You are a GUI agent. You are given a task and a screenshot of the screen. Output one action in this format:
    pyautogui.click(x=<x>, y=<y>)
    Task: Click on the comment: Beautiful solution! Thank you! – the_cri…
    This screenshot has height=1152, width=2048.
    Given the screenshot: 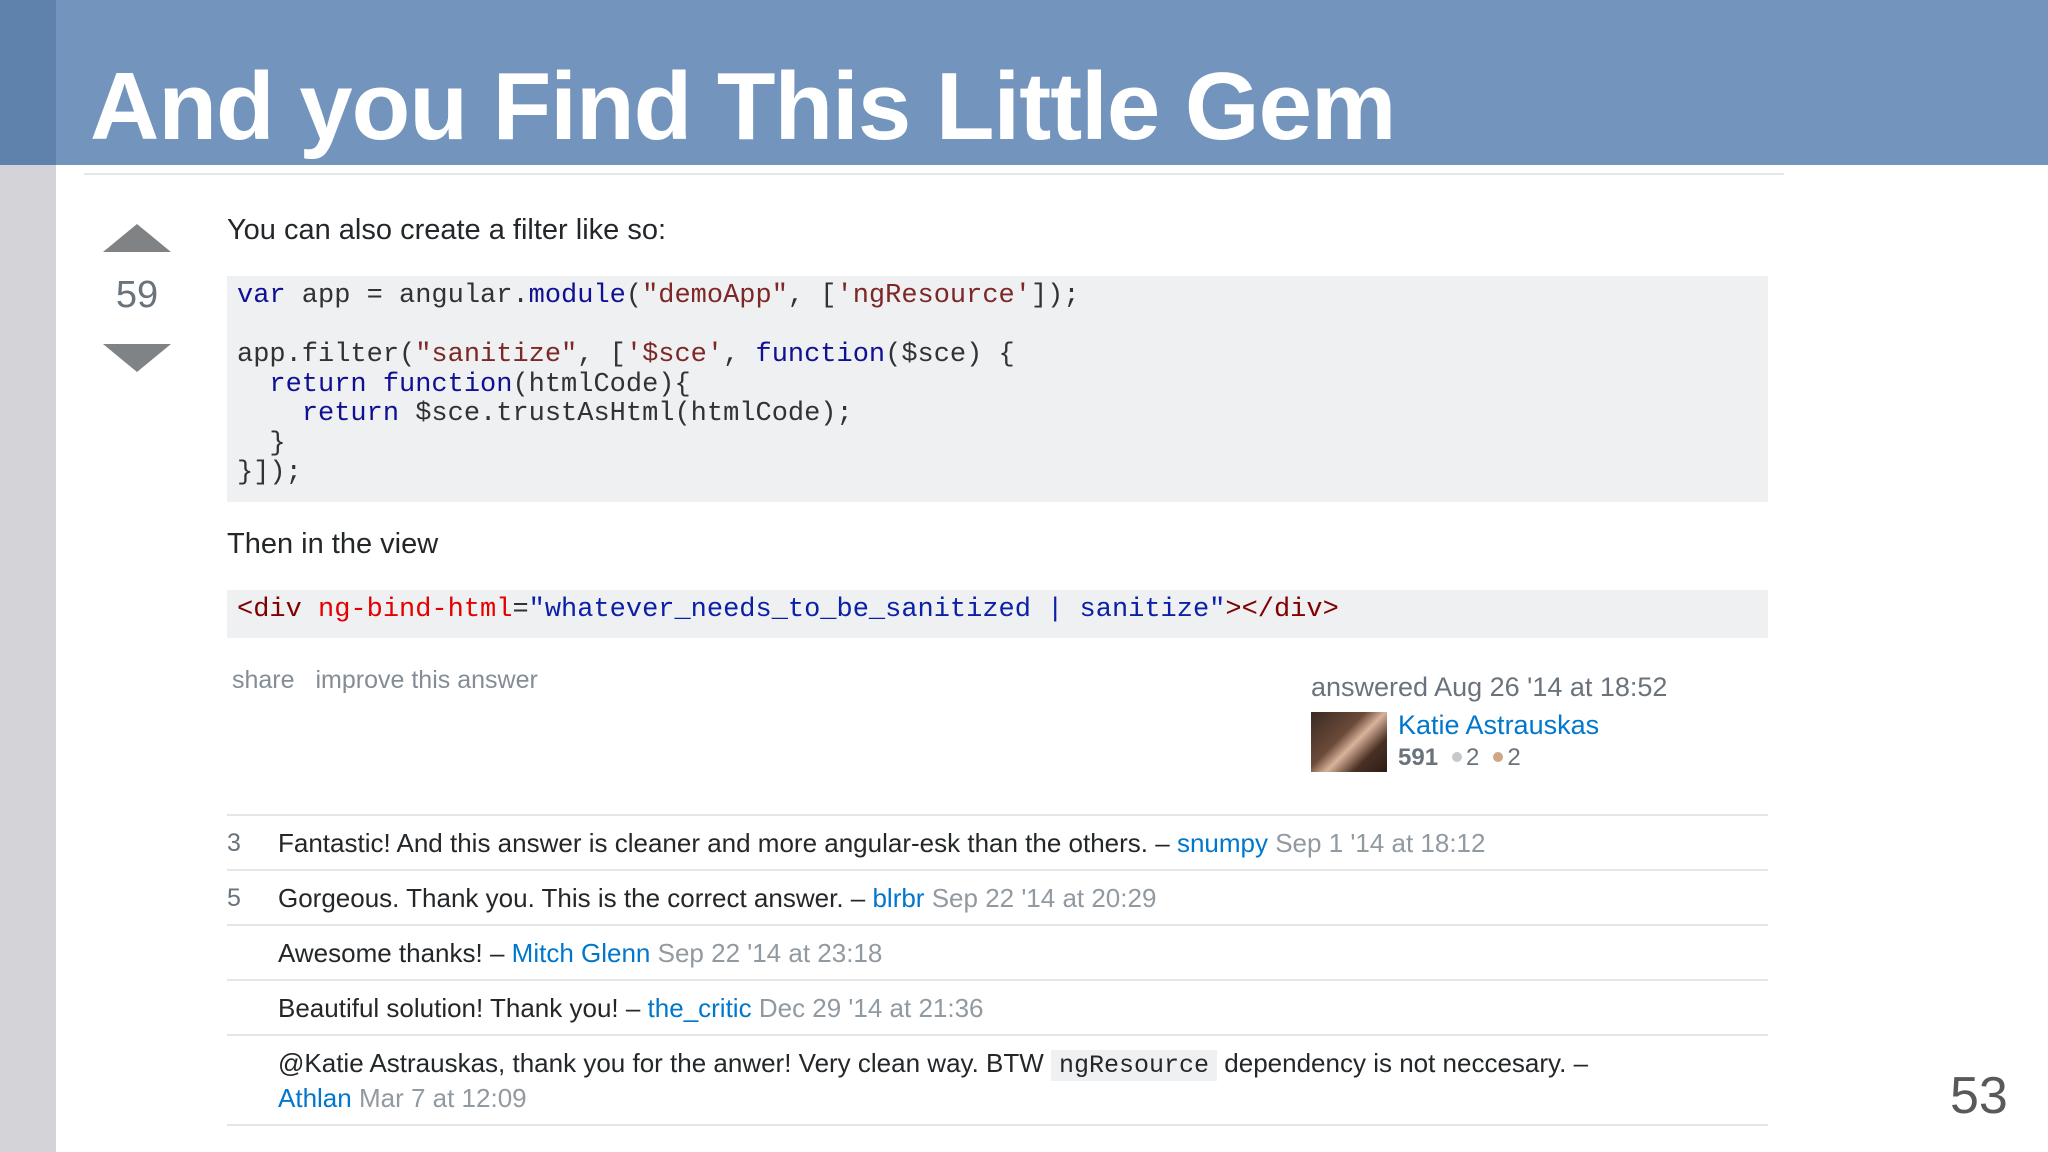 What is the action you would take?
    pyautogui.click(x=997, y=1006)
    